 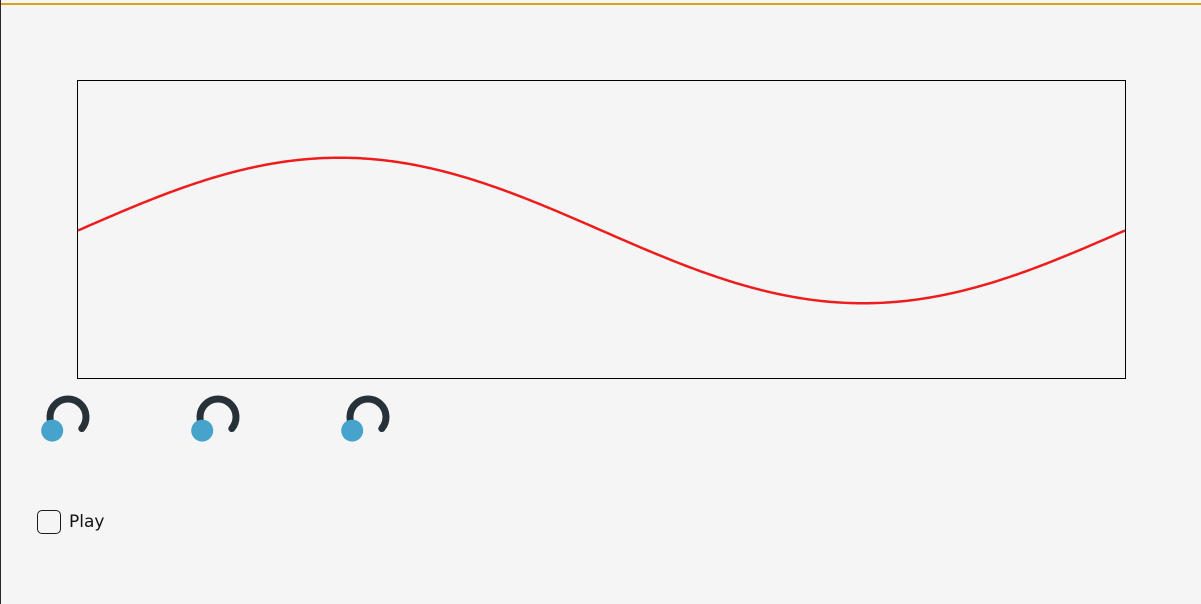 I want to click on top-accent-border, so click(x=600, y=2).